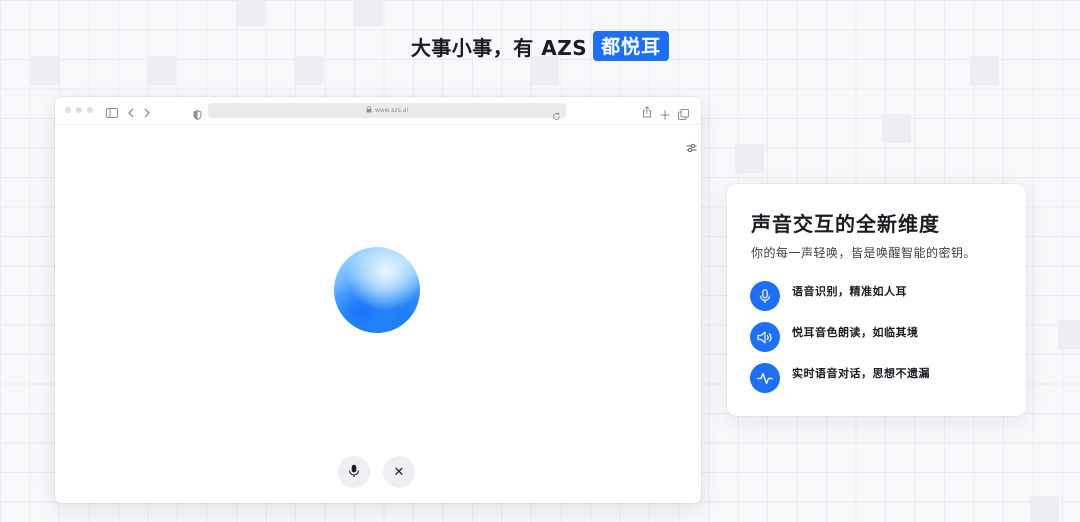  What do you see at coordinates (683, 114) in the screenshot?
I see `tab-overview-icon` at bounding box center [683, 114].